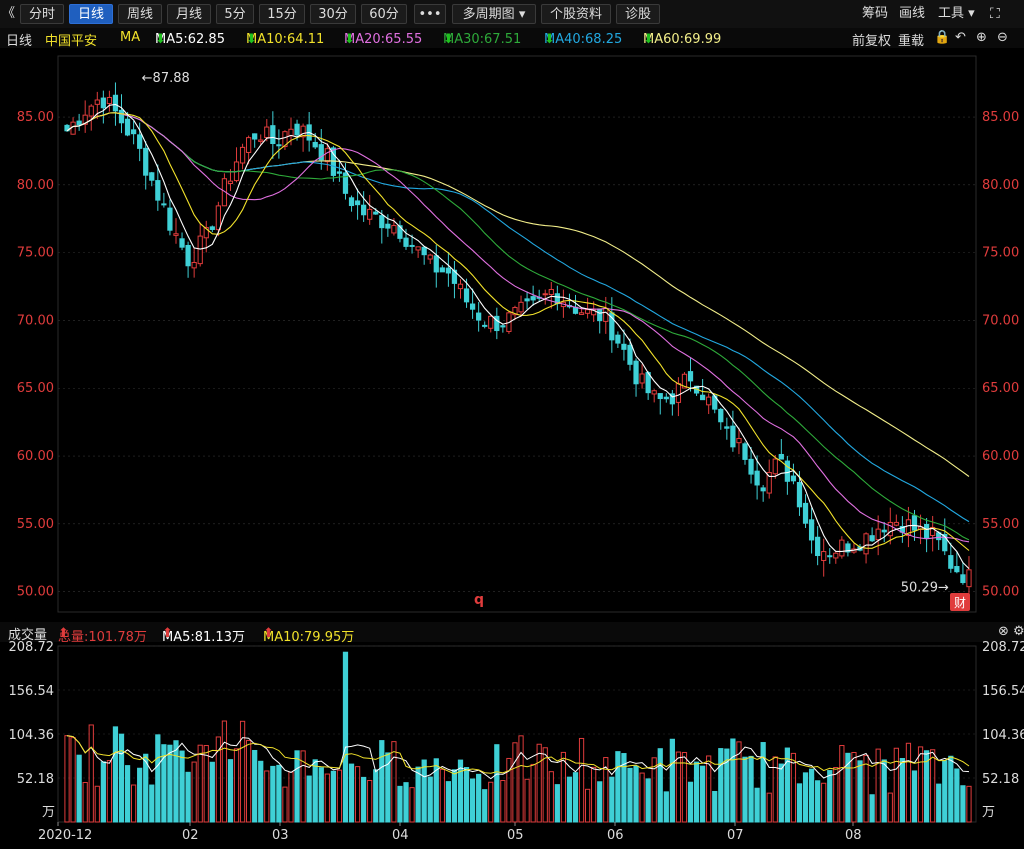 The image size is (1024, 849). What do you see at coordinates (981, 37) in the screenshot?
I see `zoom-in-icon: ⊕` at bounding box center [981, 37].